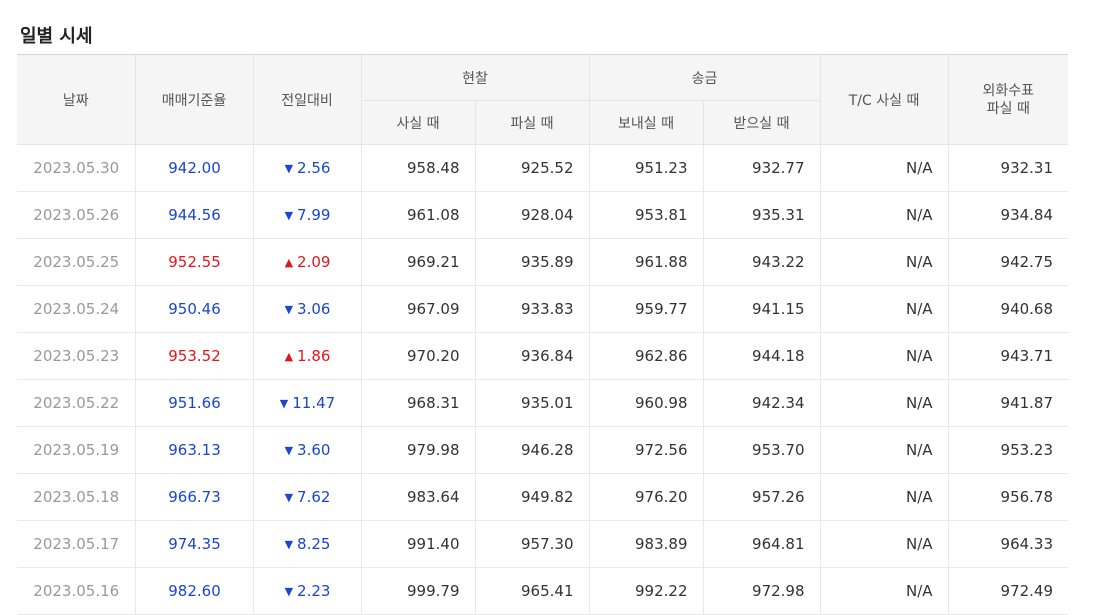  Describe the element at coordinates (532, 122) in the screenshot. I see `header-cash-sell: 파실 때` at that location.